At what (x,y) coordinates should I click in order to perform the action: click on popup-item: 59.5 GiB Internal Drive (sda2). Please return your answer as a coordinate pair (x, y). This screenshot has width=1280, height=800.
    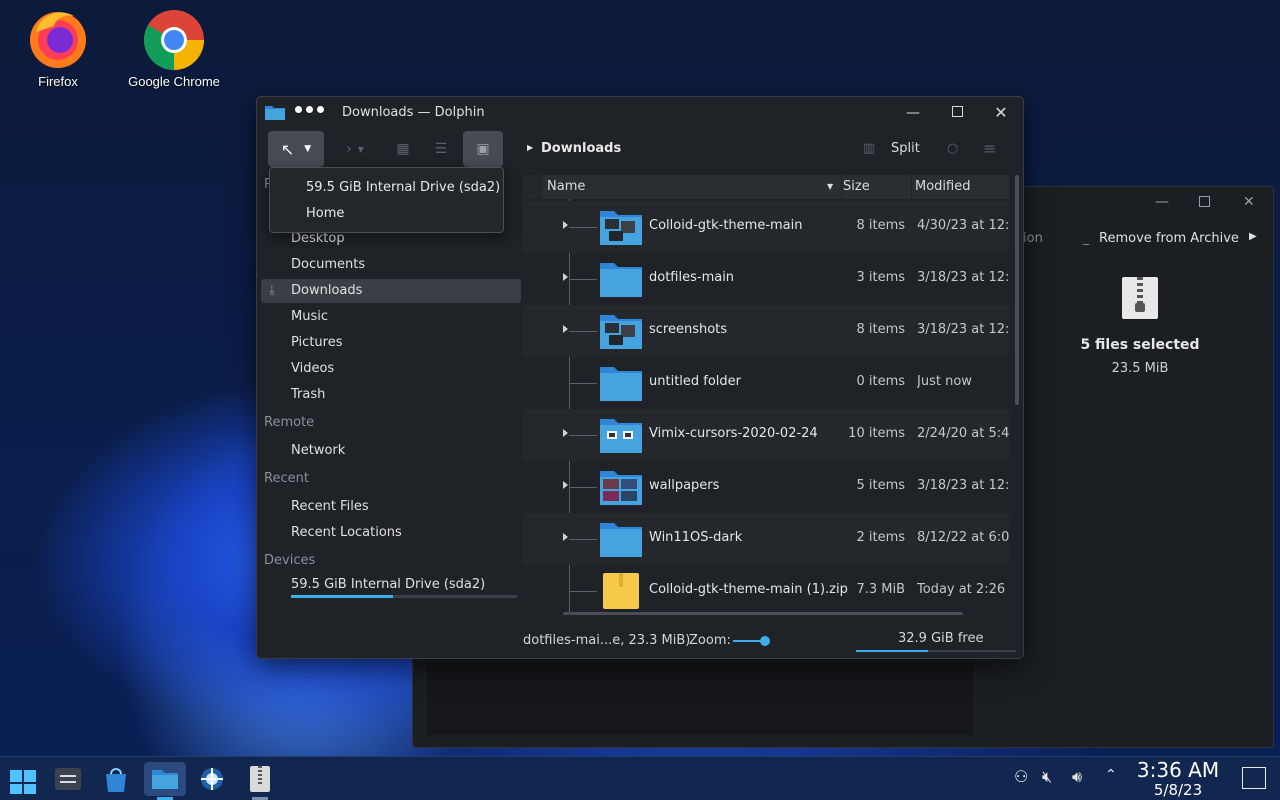
    Looking at the image, I should click on (403, 187).